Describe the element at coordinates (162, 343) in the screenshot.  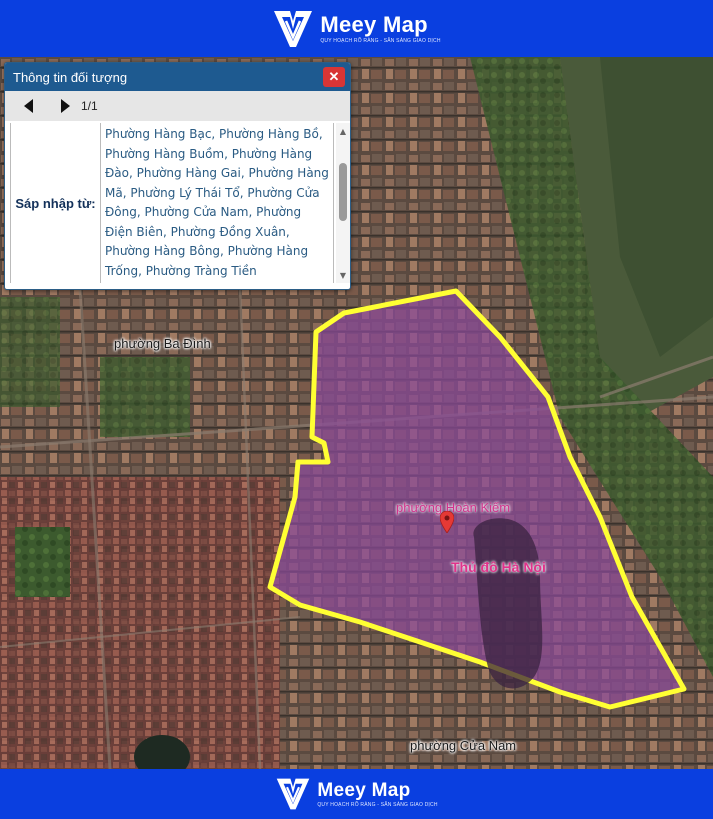
I see `label-ba-dinh: phường Ba Đình` at that location.